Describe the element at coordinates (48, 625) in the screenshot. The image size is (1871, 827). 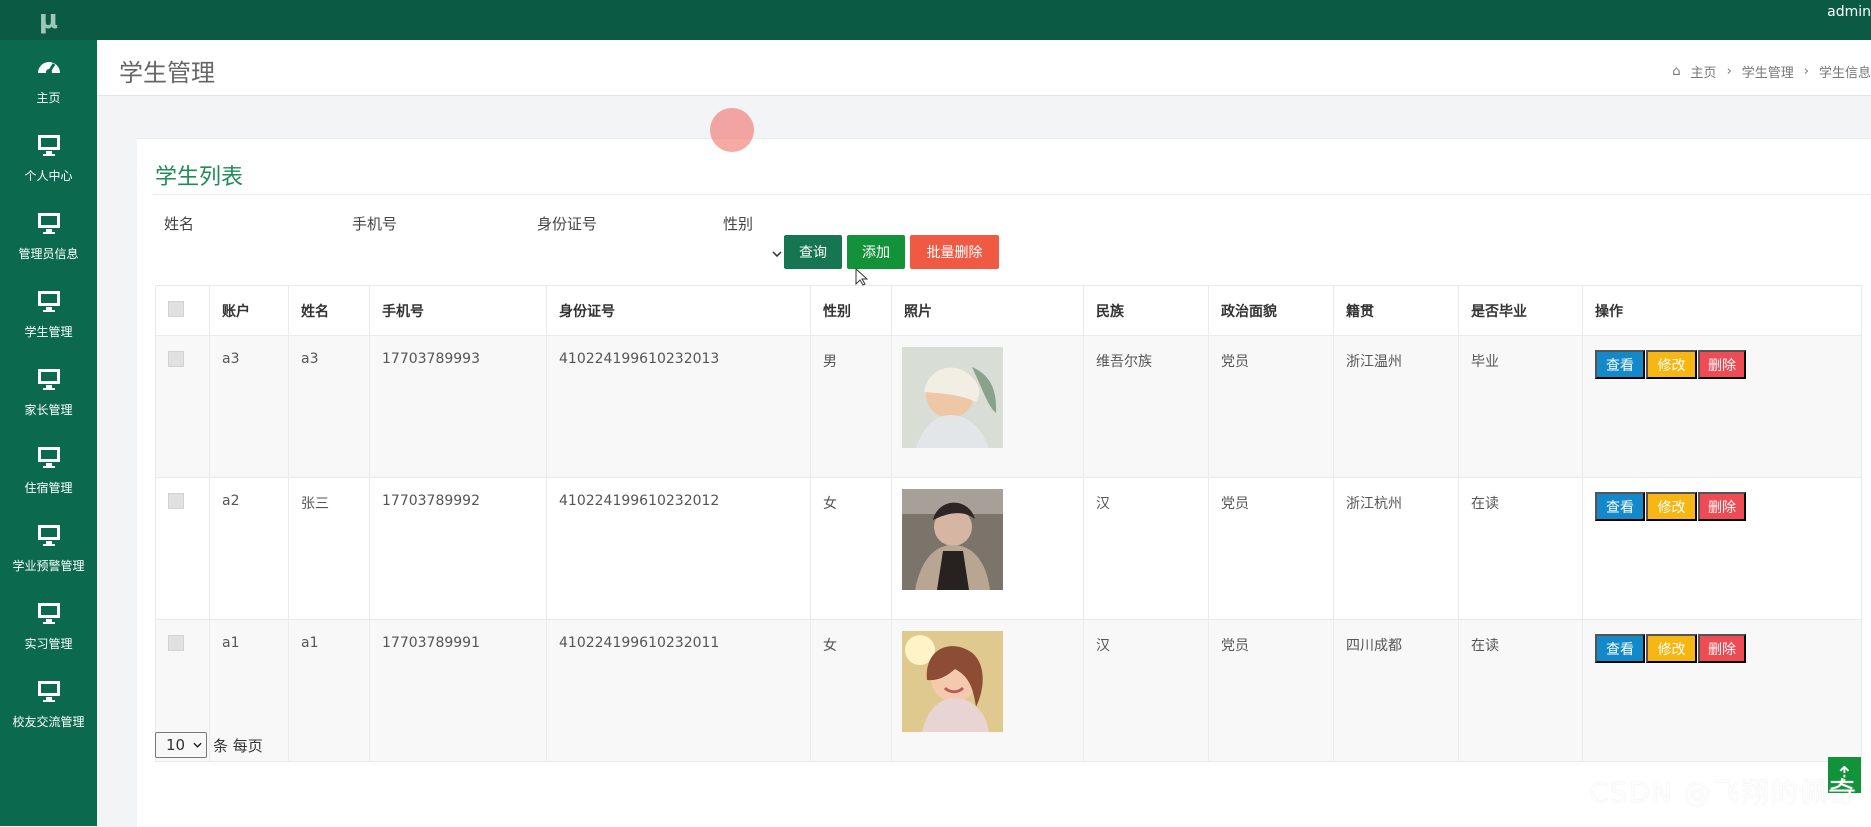
I see `sidebar-item-internship-management: 实习管理` at that location.